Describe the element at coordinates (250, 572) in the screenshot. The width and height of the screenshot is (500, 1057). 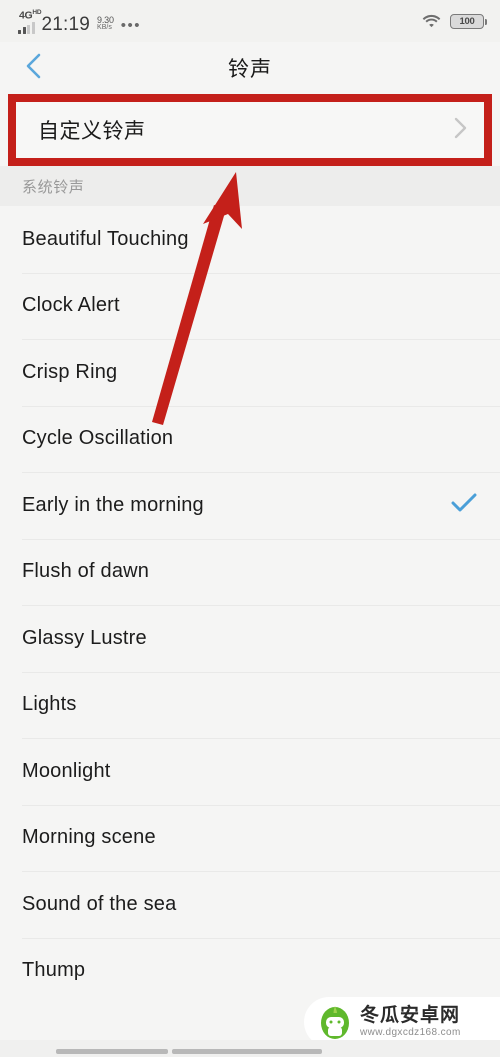
I see `ringtone-row: Flush of dawn` at that location.